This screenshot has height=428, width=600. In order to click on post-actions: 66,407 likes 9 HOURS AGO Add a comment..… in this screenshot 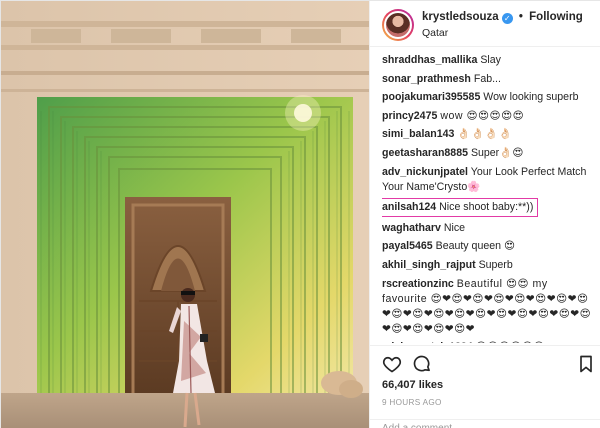, I will do `click(485, 386)`.